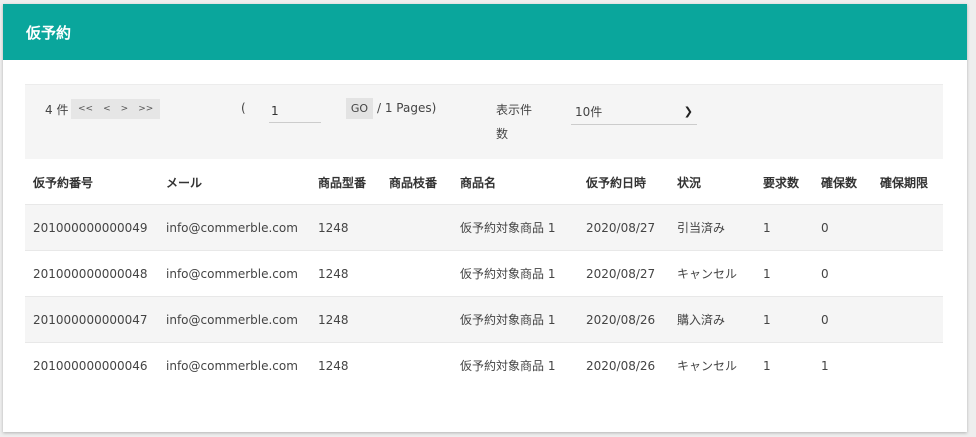 The width and height of the screenshot is (976, 437). Describe the element at coordinates (125, 109) in the screenshot. I see `next-page-button: >` at that location.